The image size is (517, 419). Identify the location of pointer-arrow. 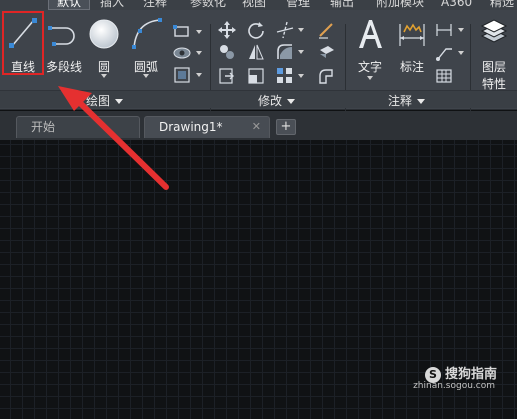
(113, 138).